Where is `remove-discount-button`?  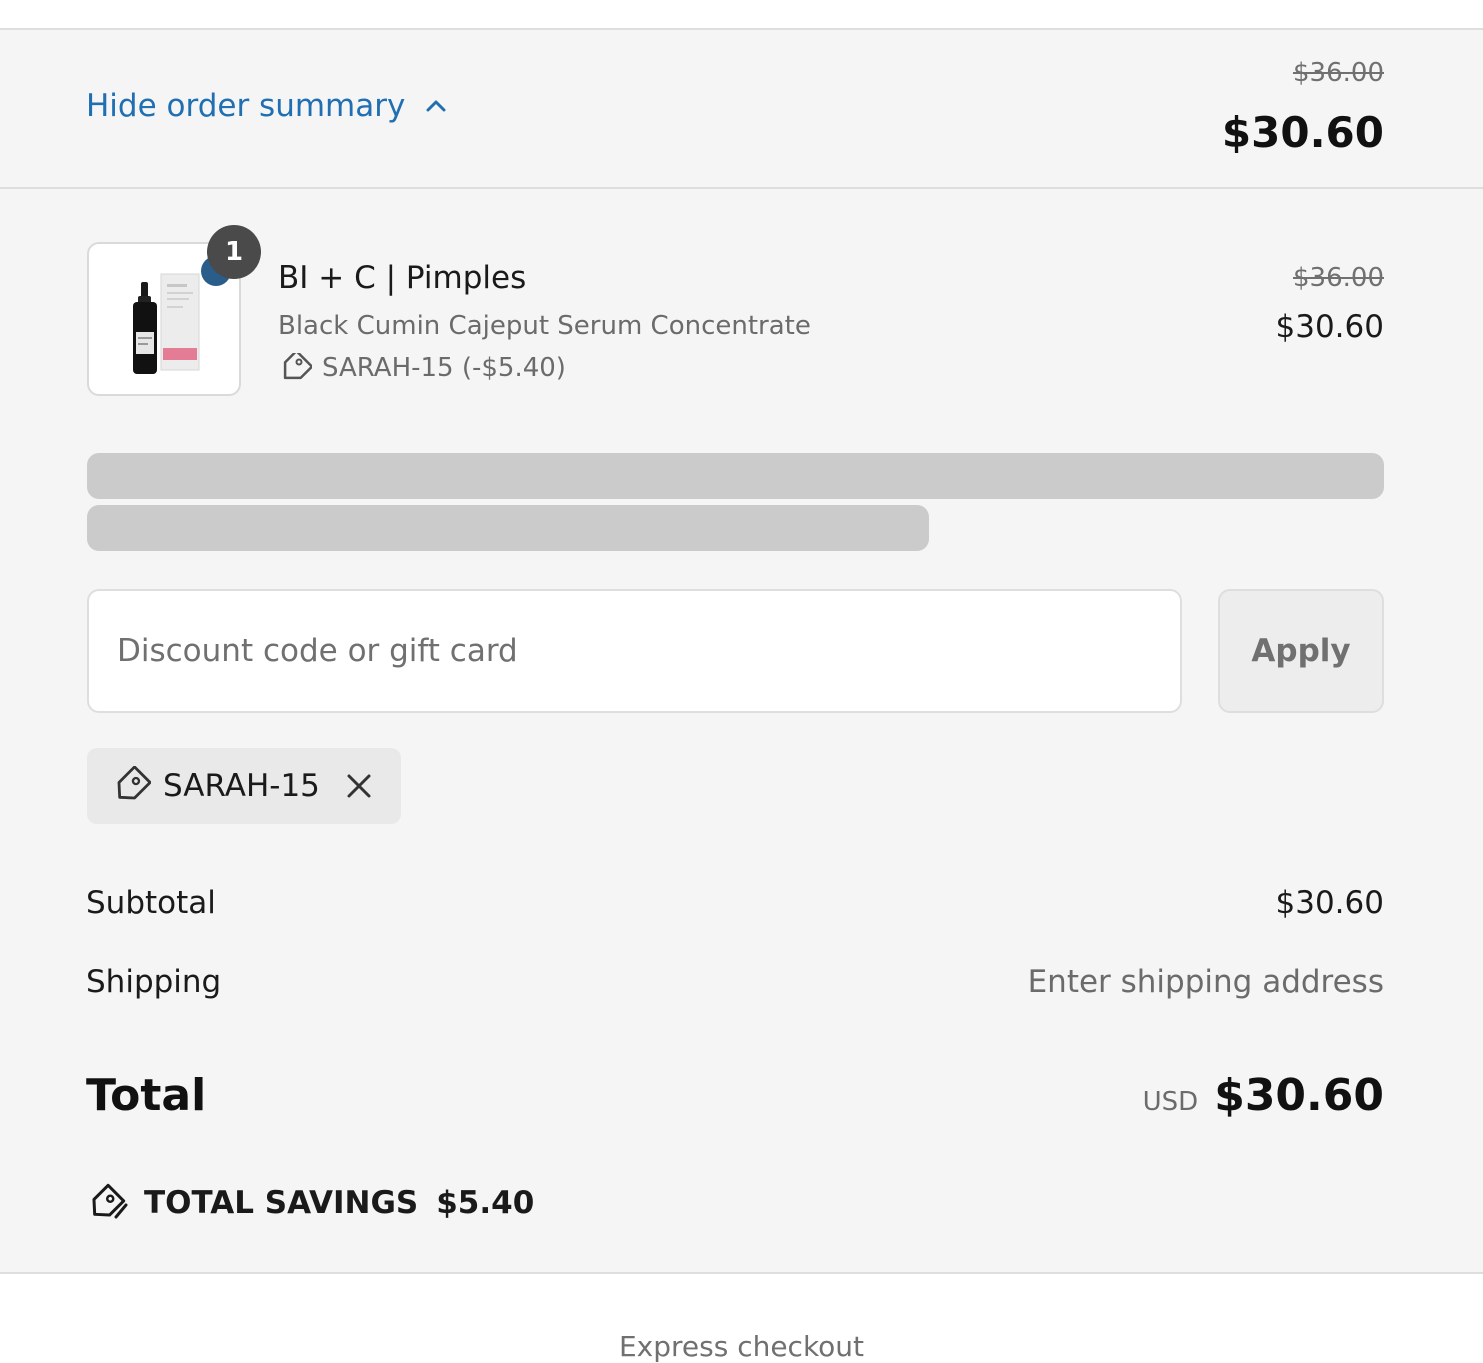
remove-discount-button is located at coordinates (359, 786).